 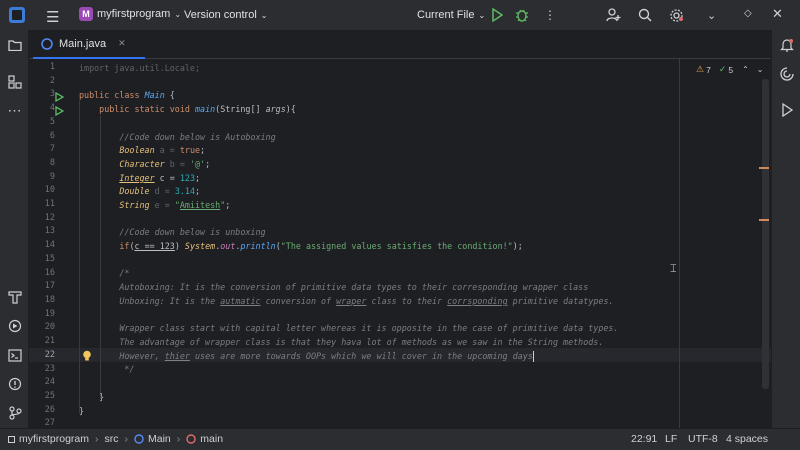 I want to click on text-caret, so click(x=533, y=356).